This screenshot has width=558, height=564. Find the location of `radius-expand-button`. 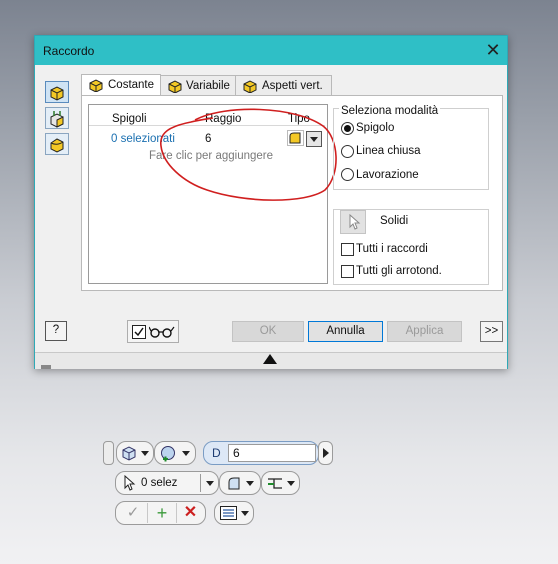

radius-expand-button is located at coordinates (325, 453).